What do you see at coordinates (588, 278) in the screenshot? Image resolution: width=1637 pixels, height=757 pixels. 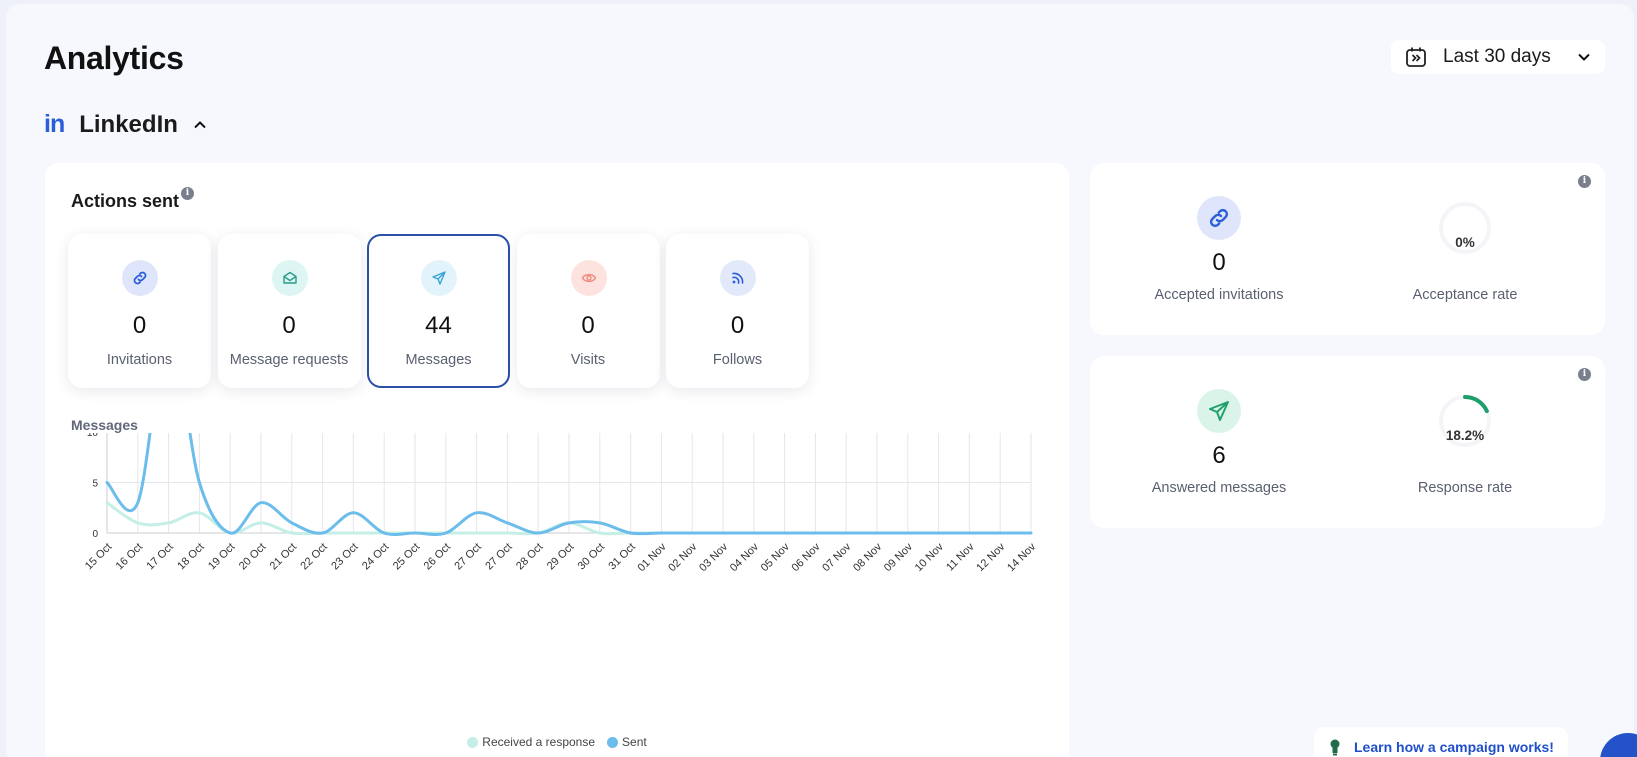 I see `eye-icon` at bounding box center [588, 278].